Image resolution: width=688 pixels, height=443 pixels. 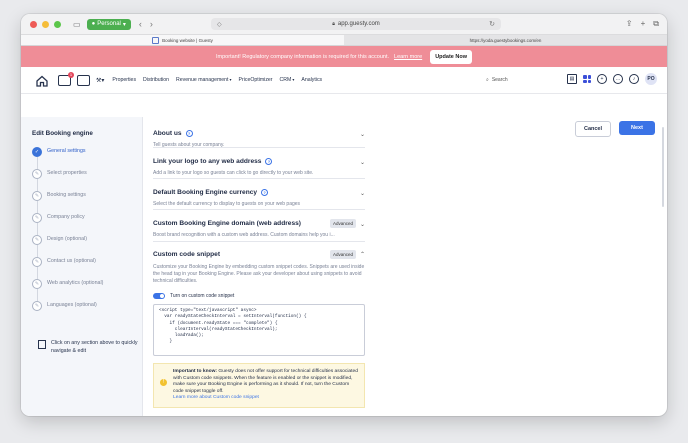 I want to click on home-icon, so click(x=42, y=80).